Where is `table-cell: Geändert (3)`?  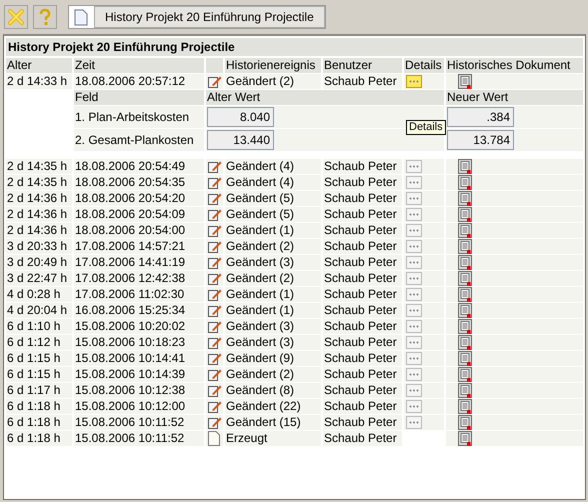 table-cell: Geändert (3) is located at coordinates (273, 262).